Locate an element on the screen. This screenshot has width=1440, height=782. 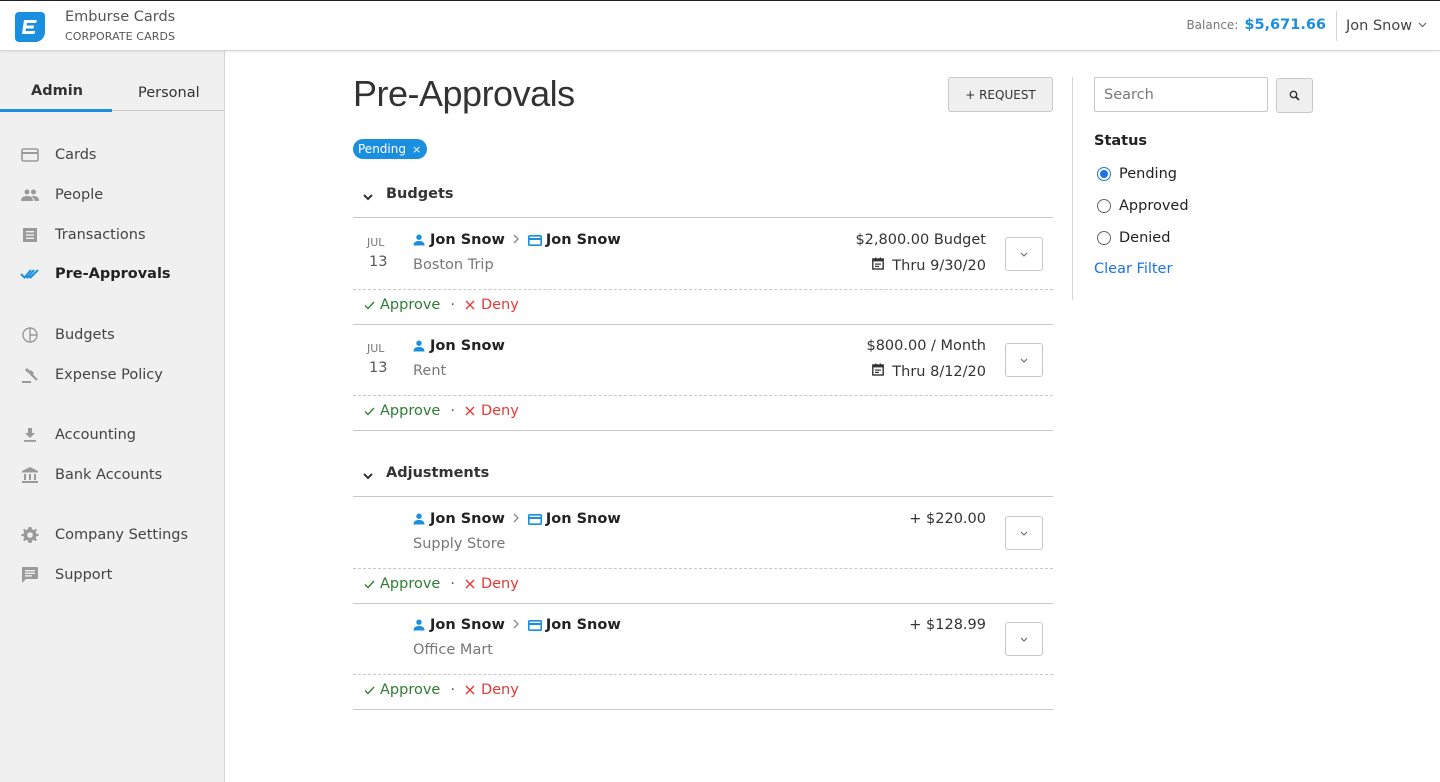
status-radio-pending: Pending is located at coordinates (1137, 174).